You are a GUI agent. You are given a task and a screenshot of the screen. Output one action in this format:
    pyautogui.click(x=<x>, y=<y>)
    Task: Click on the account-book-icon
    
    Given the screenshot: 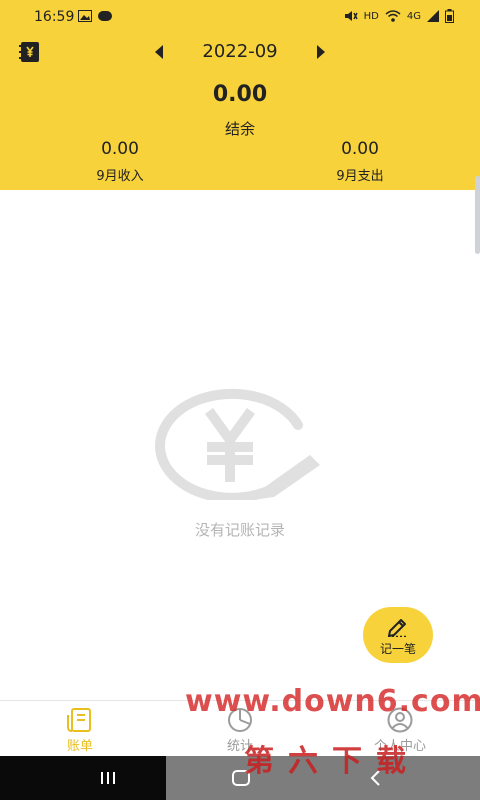 What is the action you would take?
    pyautogui.click(x=30, y=52)
    